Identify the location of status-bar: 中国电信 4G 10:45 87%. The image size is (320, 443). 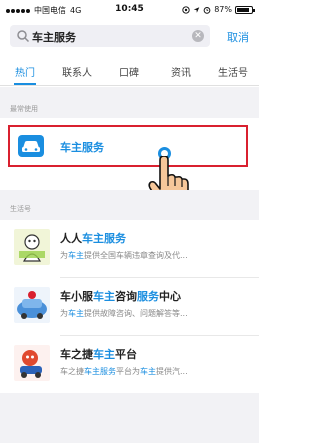
(129, 10).